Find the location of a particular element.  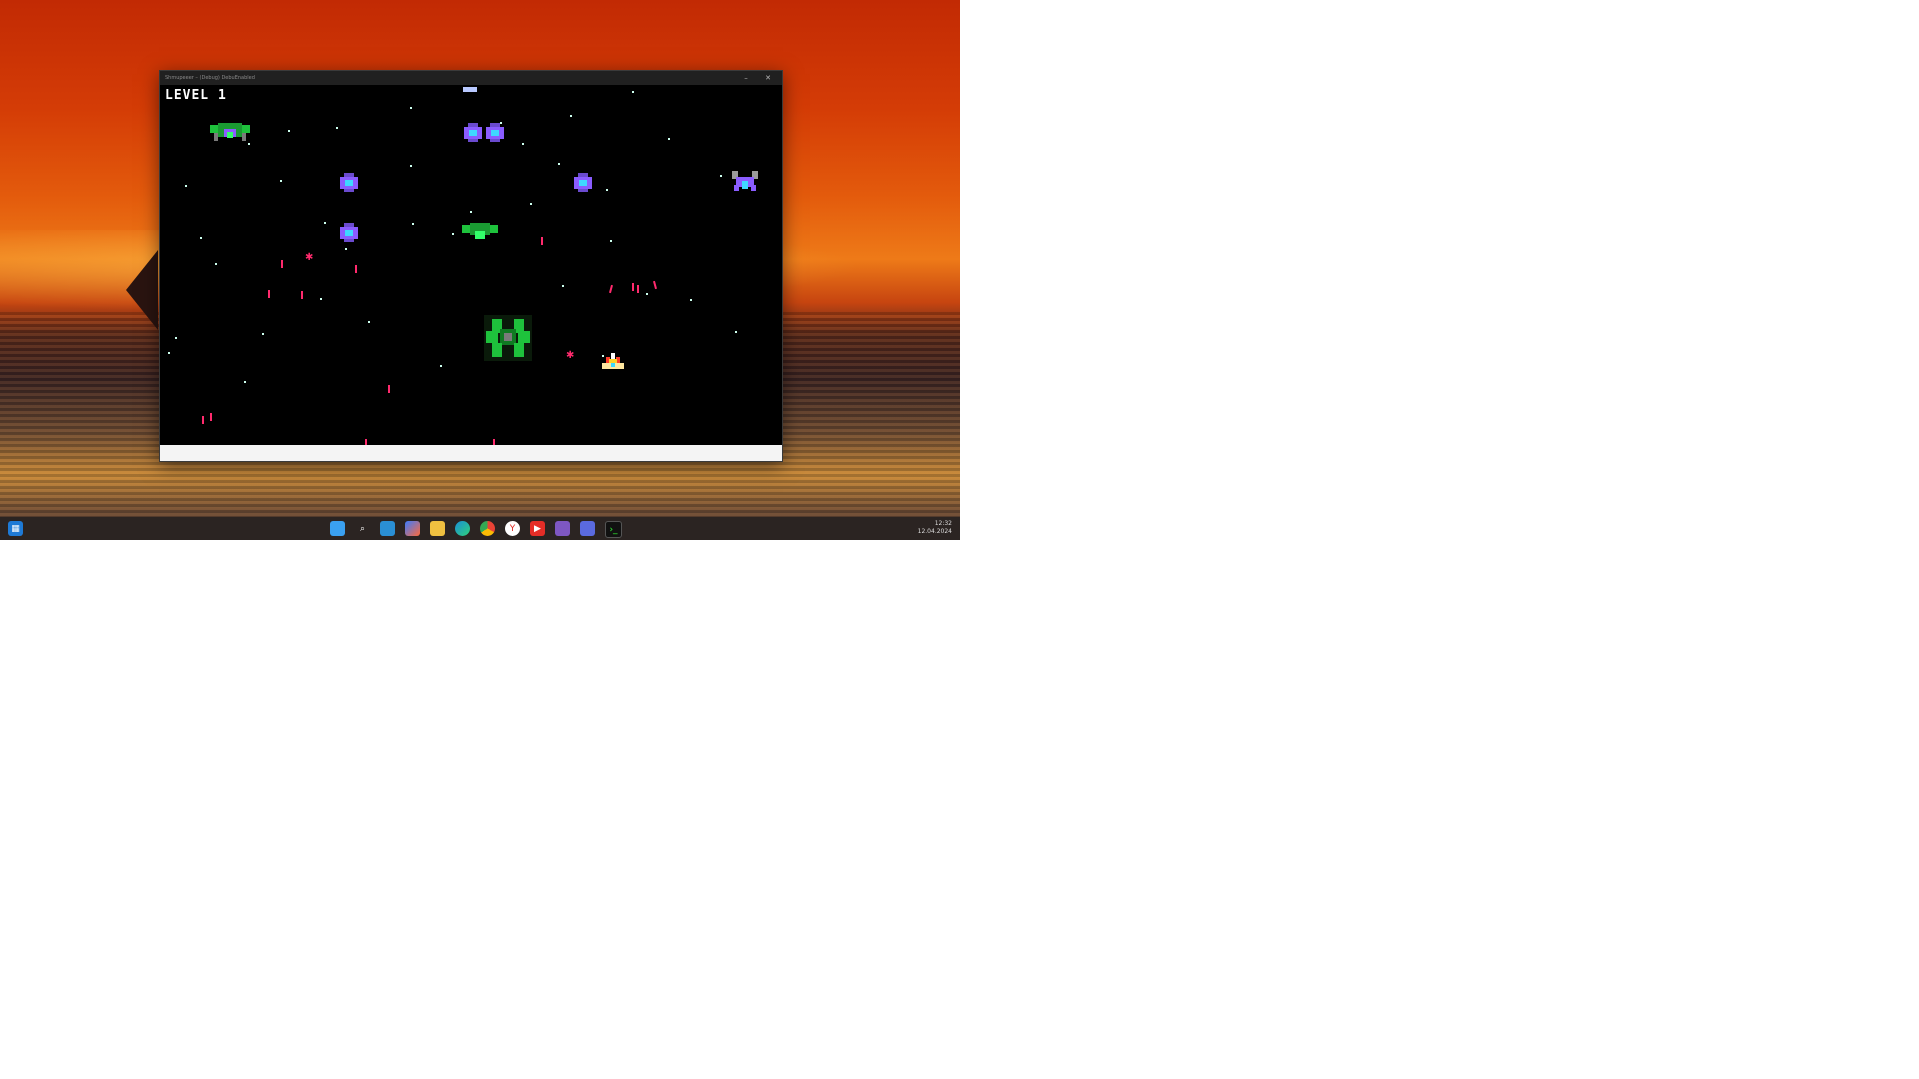

clock-date: 12.04.2024 is located at coordinates (934, 531).